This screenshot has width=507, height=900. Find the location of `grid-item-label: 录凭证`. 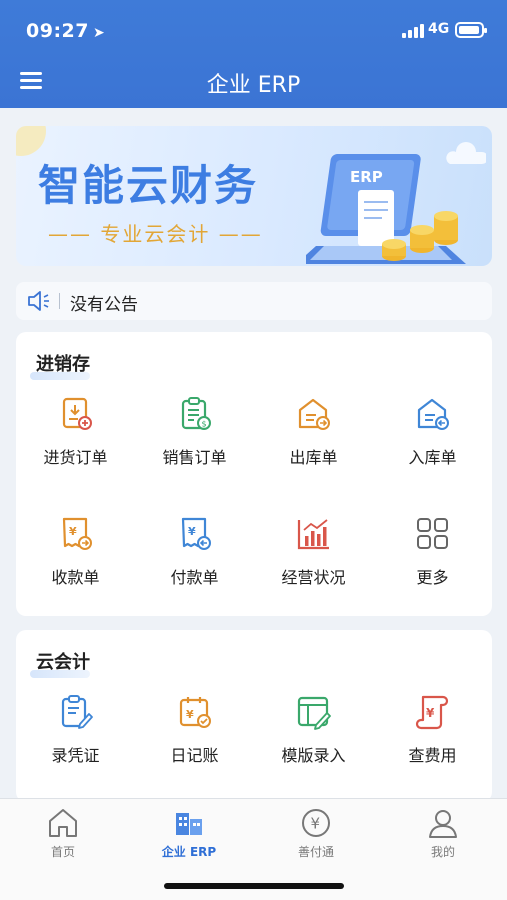

grid-item-label: 录凭证 is located at coordinates (75, 755).